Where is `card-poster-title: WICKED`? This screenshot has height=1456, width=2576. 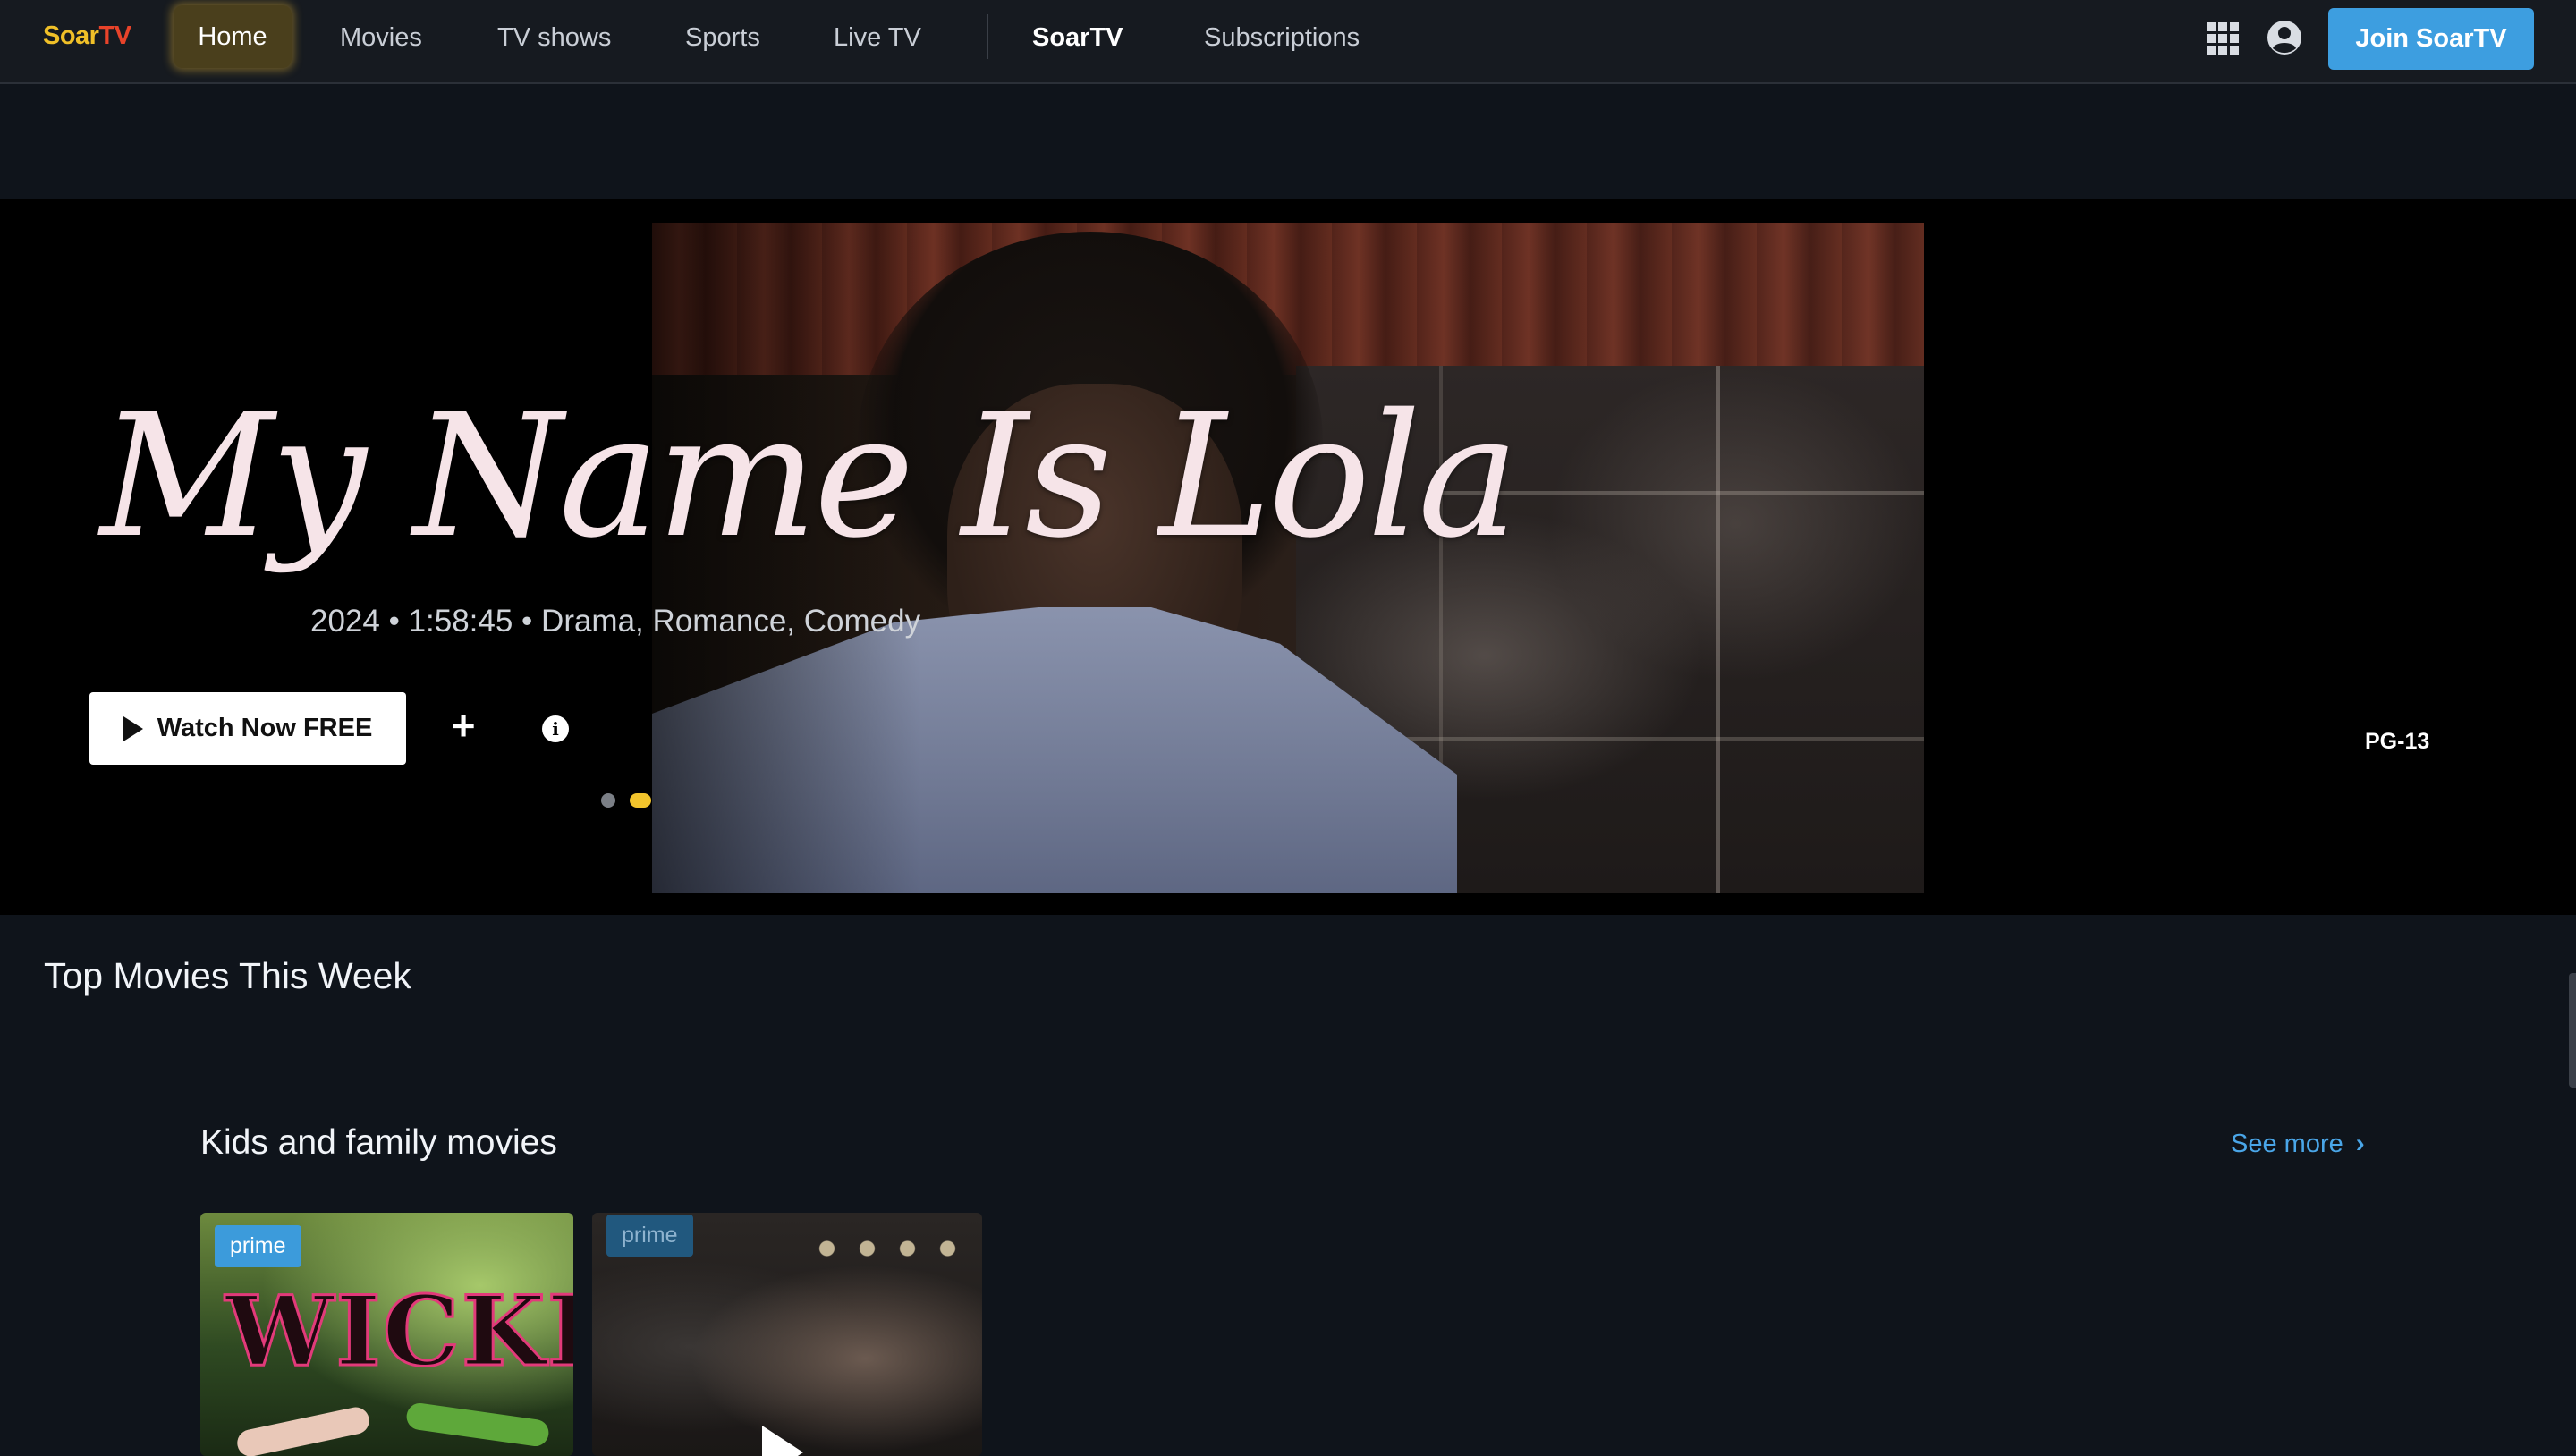
card-poster-title: WICKED is located at coordinates (399, 1332).